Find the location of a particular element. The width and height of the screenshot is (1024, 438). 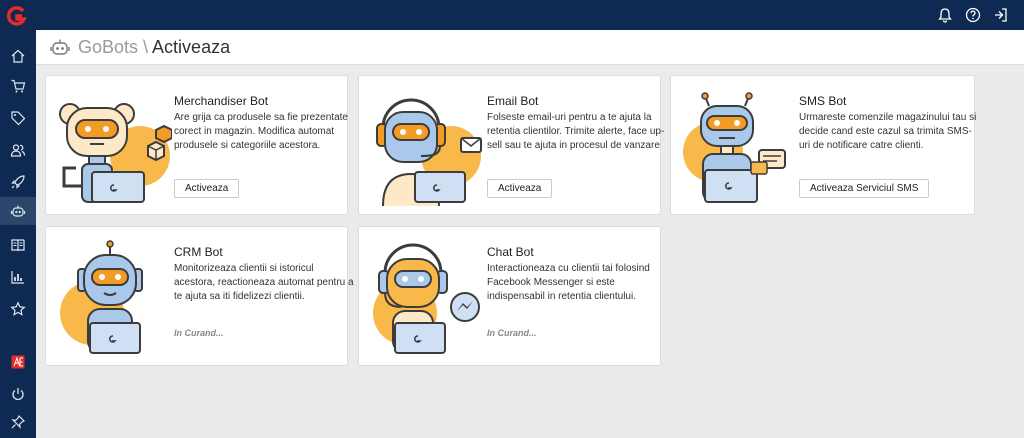

sidebar-item-brand is located at coordinates (18, 362).